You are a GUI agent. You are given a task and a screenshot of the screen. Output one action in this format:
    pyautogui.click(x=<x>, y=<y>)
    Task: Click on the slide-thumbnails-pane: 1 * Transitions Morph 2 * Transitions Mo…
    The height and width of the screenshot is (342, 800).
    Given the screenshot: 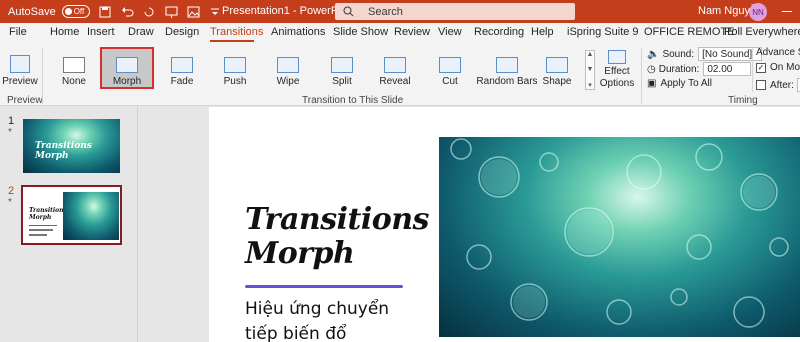 What is the action you would take?
    pyautogui.click(x=68, y=224)
    